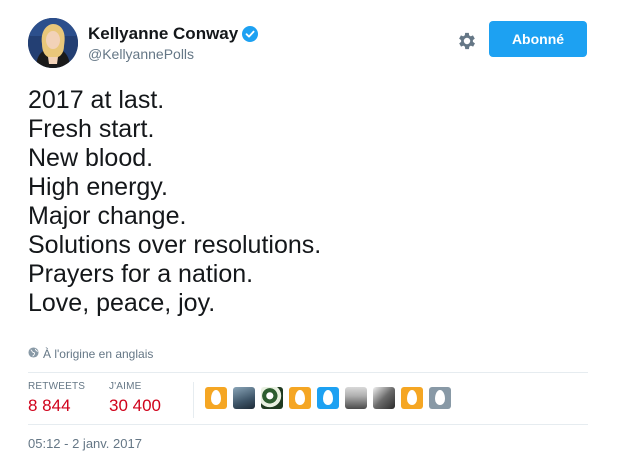 Image resolution: width=617 pixels, height=462 pixels. I want to click on user-avatar, so click(53, 43).